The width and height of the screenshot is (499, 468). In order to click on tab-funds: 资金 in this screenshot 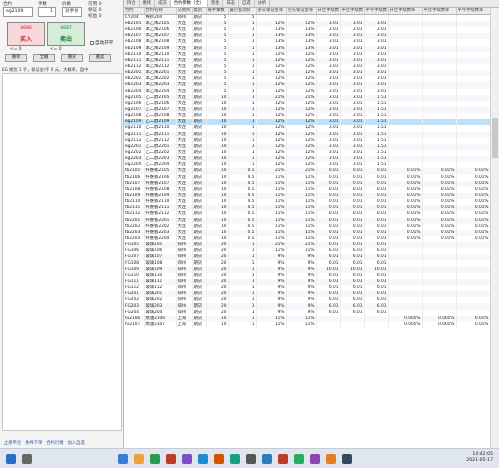, I will do `click(216, 3)`.